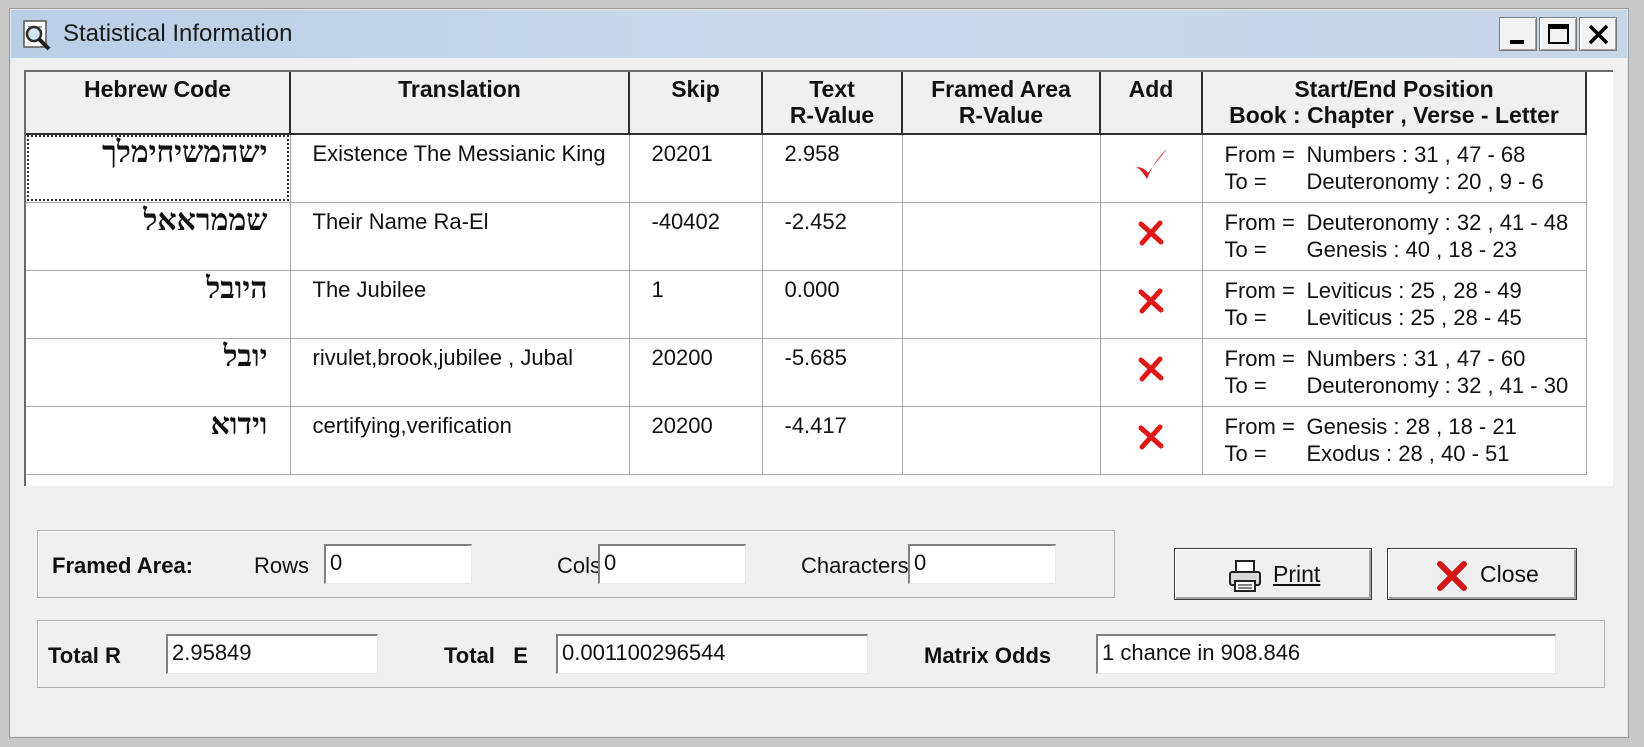  What do you see at coordinates (579, 565) in the screenshot?
I see `cols-label: Cols` at bounding box center [579, 565].